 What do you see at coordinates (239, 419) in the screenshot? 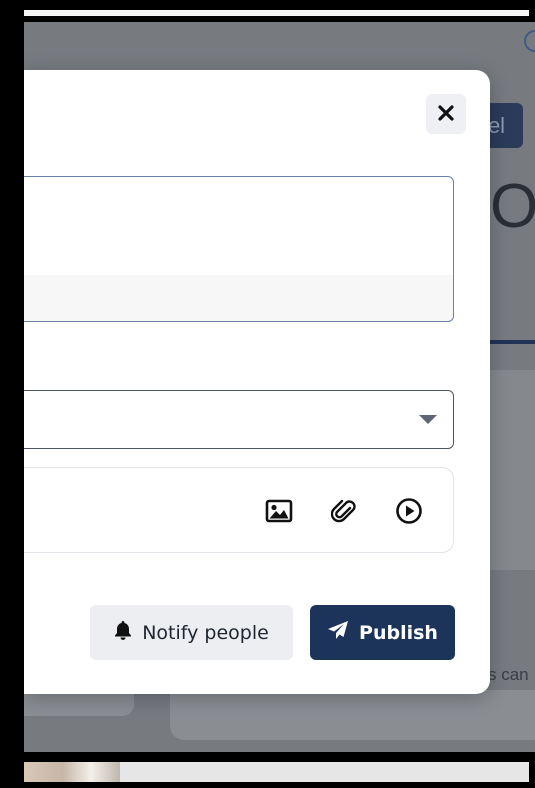
I see `audience-select` at bounding box center [239, 419].